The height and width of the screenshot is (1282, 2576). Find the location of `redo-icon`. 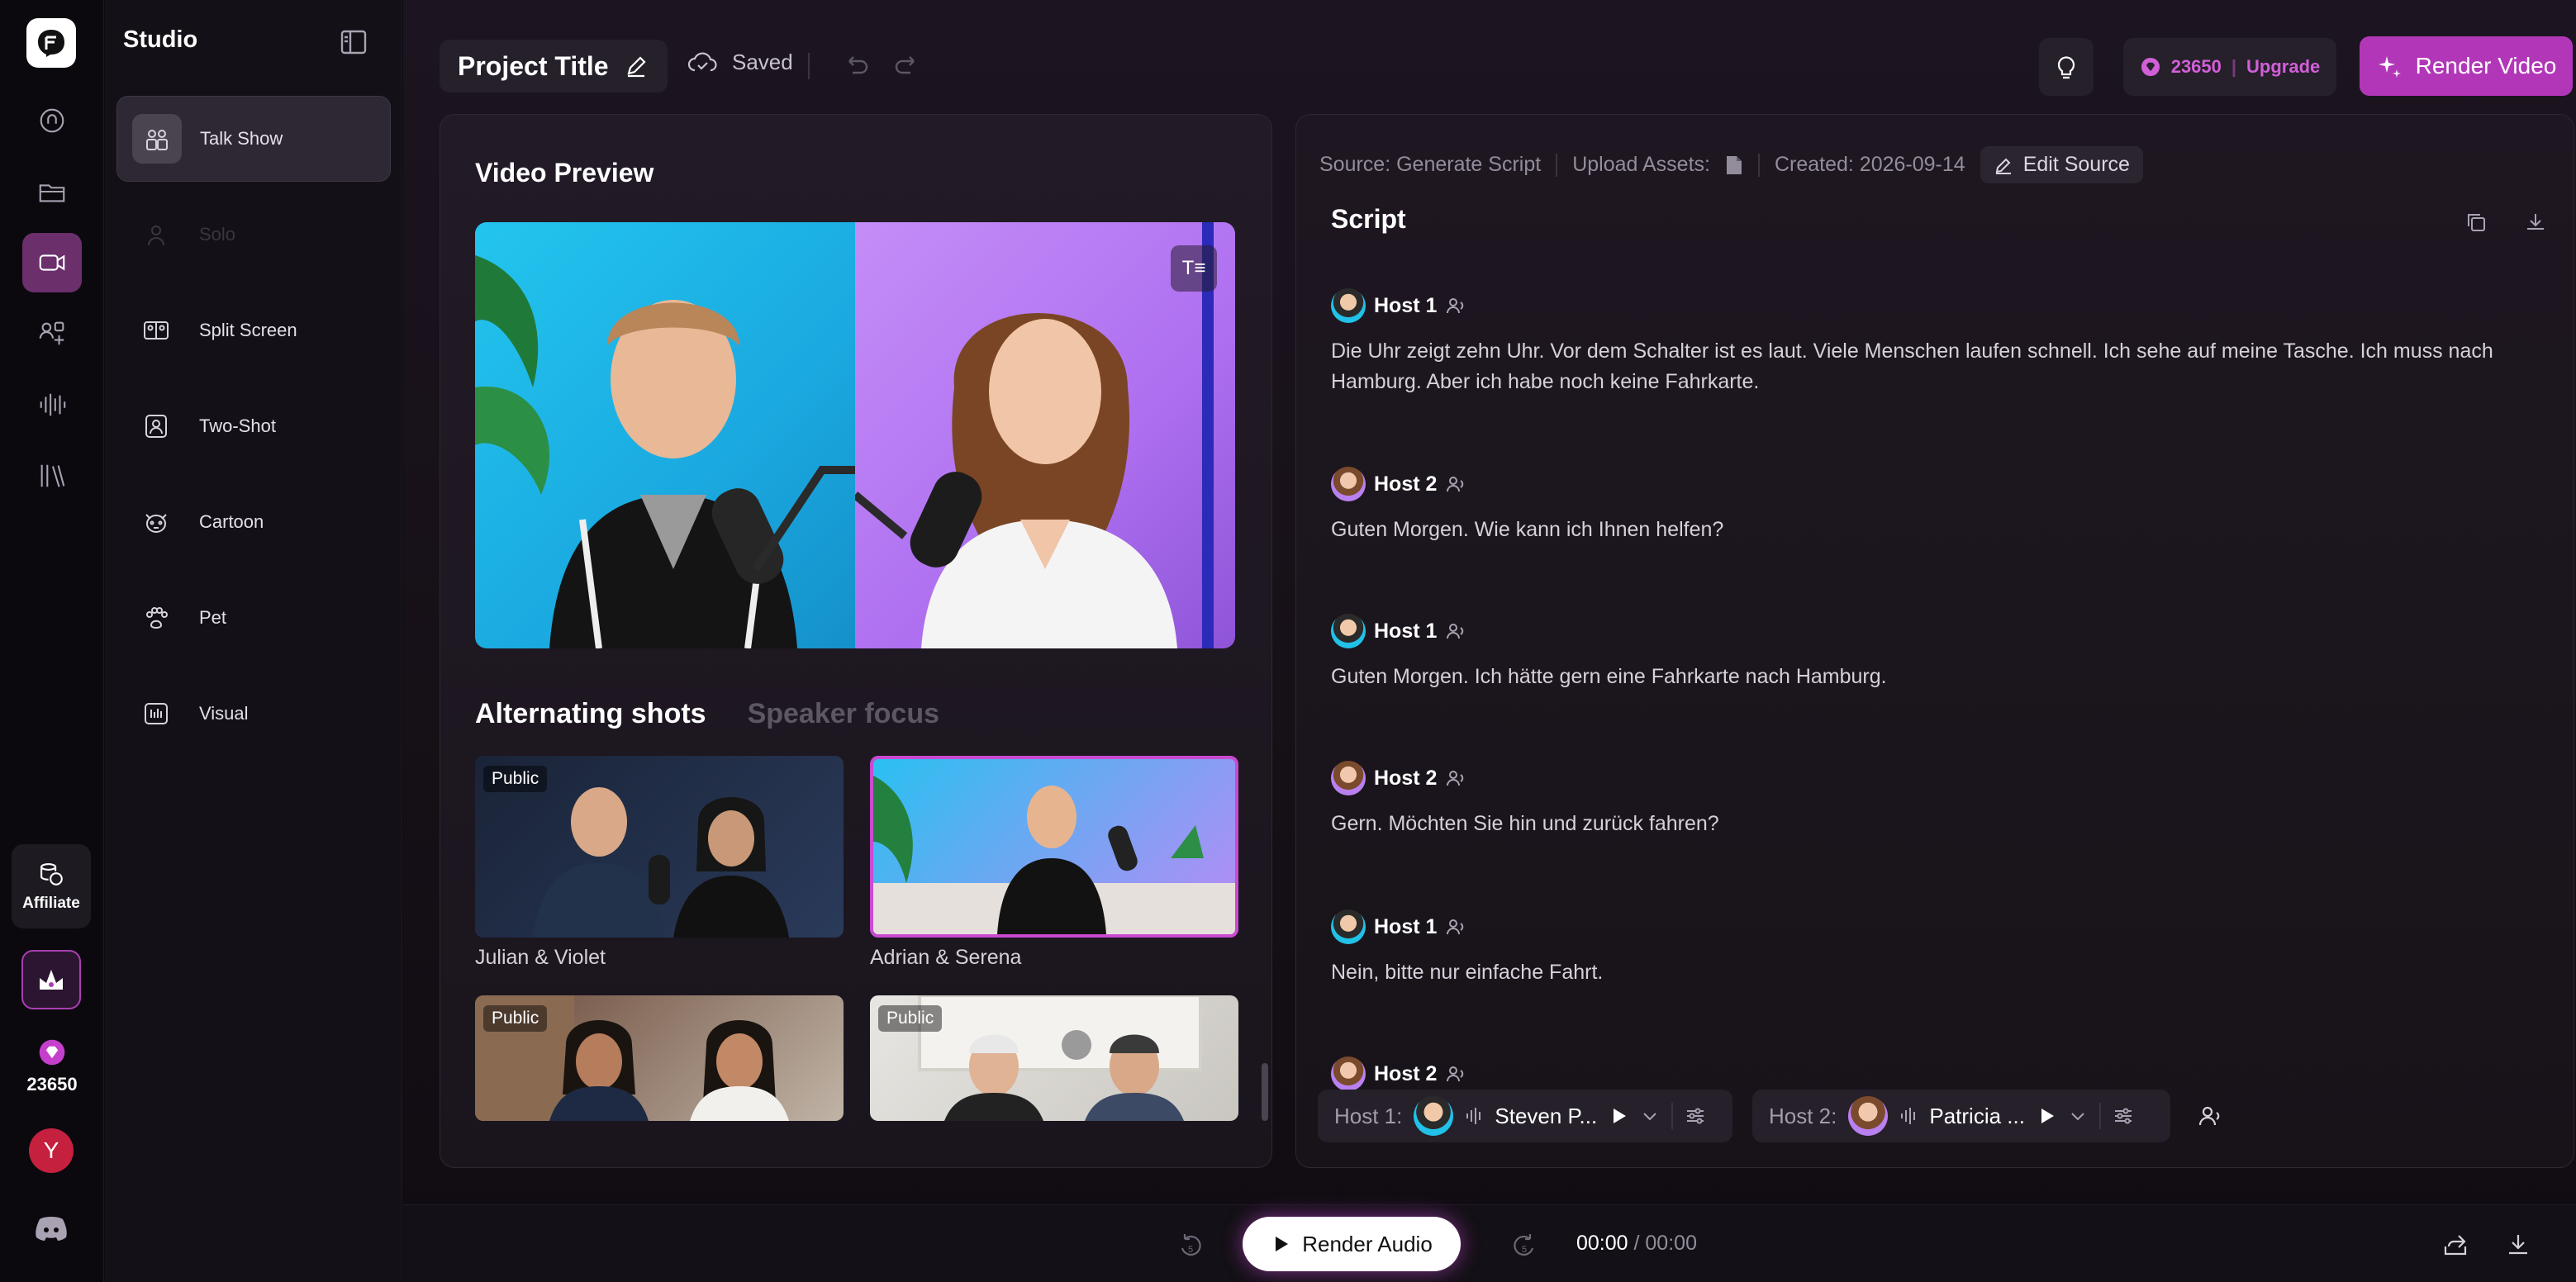

redo-icon is located at coordinates (907, 66).